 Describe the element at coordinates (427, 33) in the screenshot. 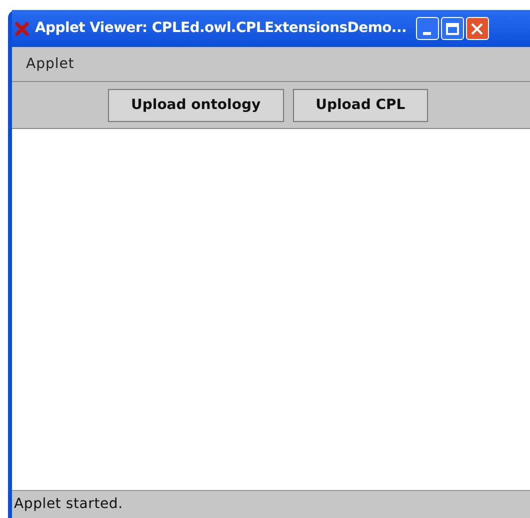

I see `minimize-icon` at that location.